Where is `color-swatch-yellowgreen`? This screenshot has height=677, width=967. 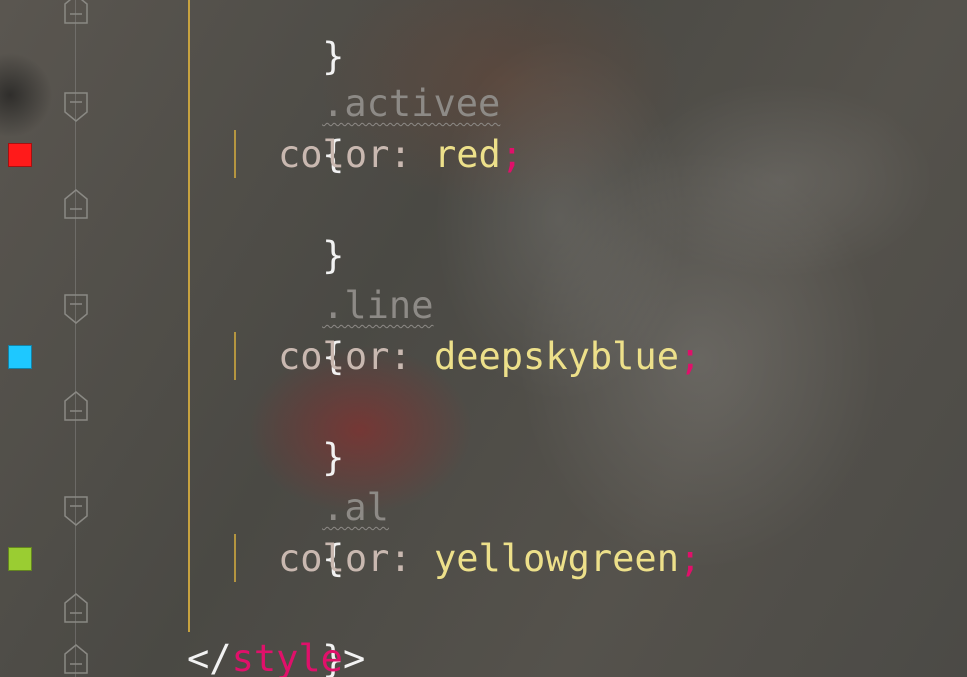
color-swatch-yellowgreen is located at coordinates (20, 559).